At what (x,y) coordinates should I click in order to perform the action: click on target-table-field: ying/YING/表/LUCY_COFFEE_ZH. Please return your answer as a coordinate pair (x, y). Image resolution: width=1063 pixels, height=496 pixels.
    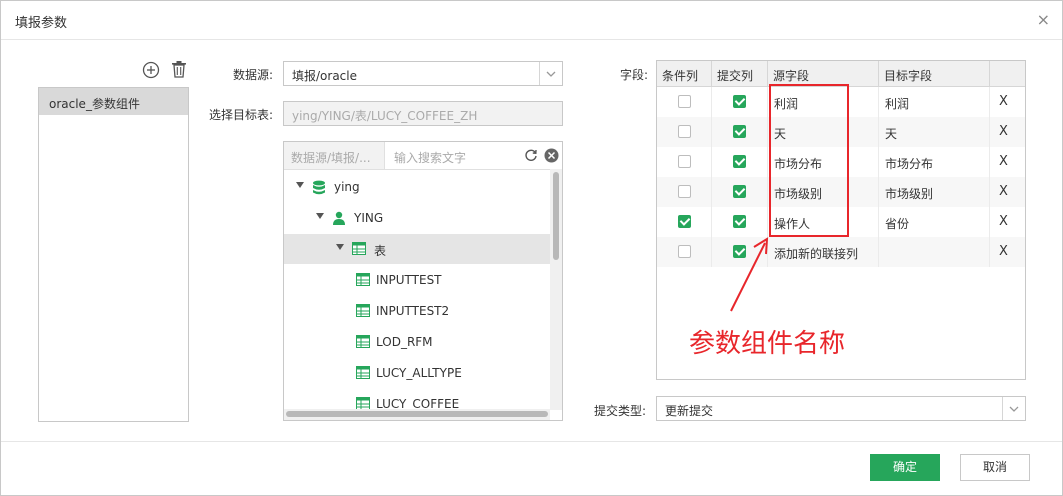
    Looking at the image, I should click on (423, 113).